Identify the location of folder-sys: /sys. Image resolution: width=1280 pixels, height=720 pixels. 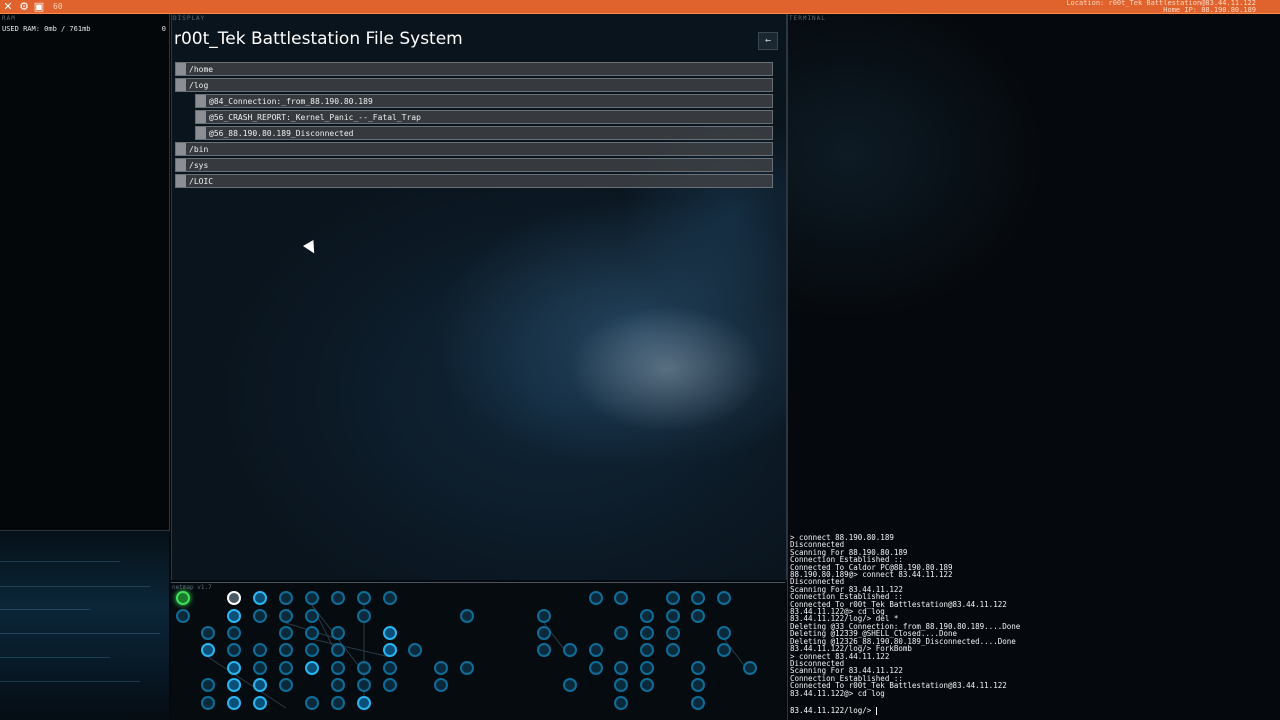
(474, 165).